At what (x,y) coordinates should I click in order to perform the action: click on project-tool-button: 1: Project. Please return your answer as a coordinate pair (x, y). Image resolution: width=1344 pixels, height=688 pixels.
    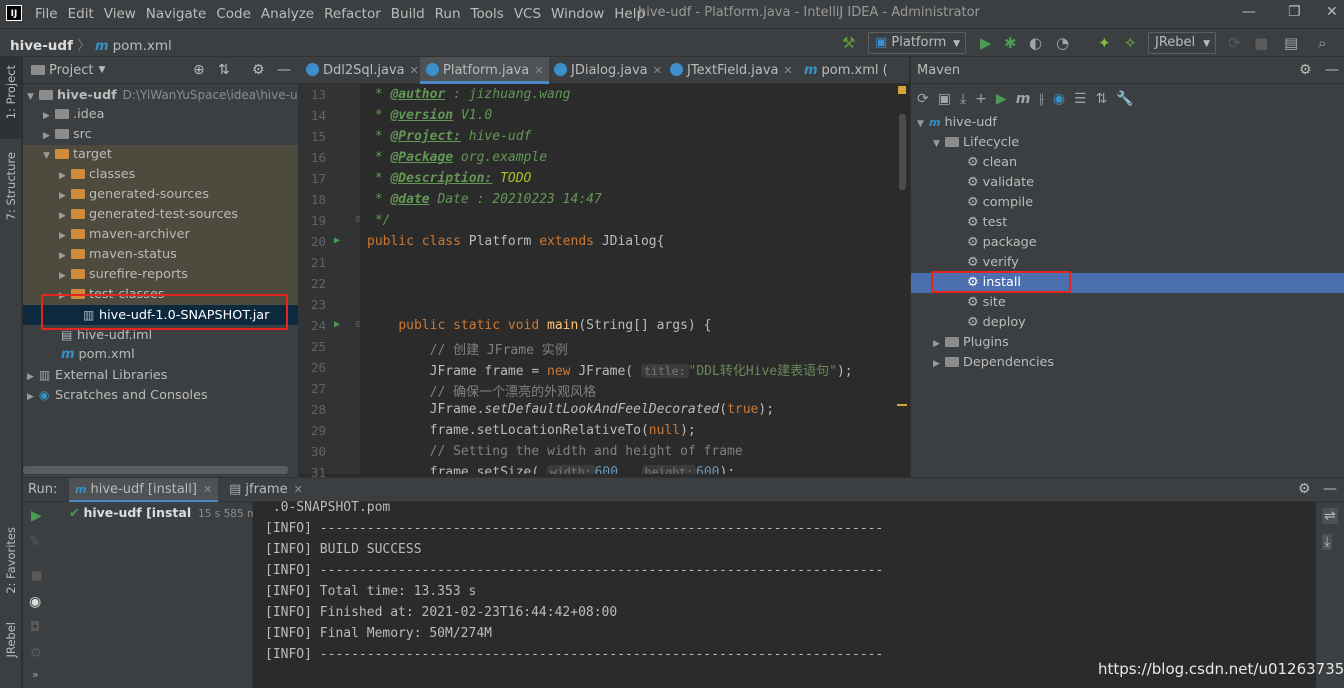
    Looking at the image, I should click on (11, 92).